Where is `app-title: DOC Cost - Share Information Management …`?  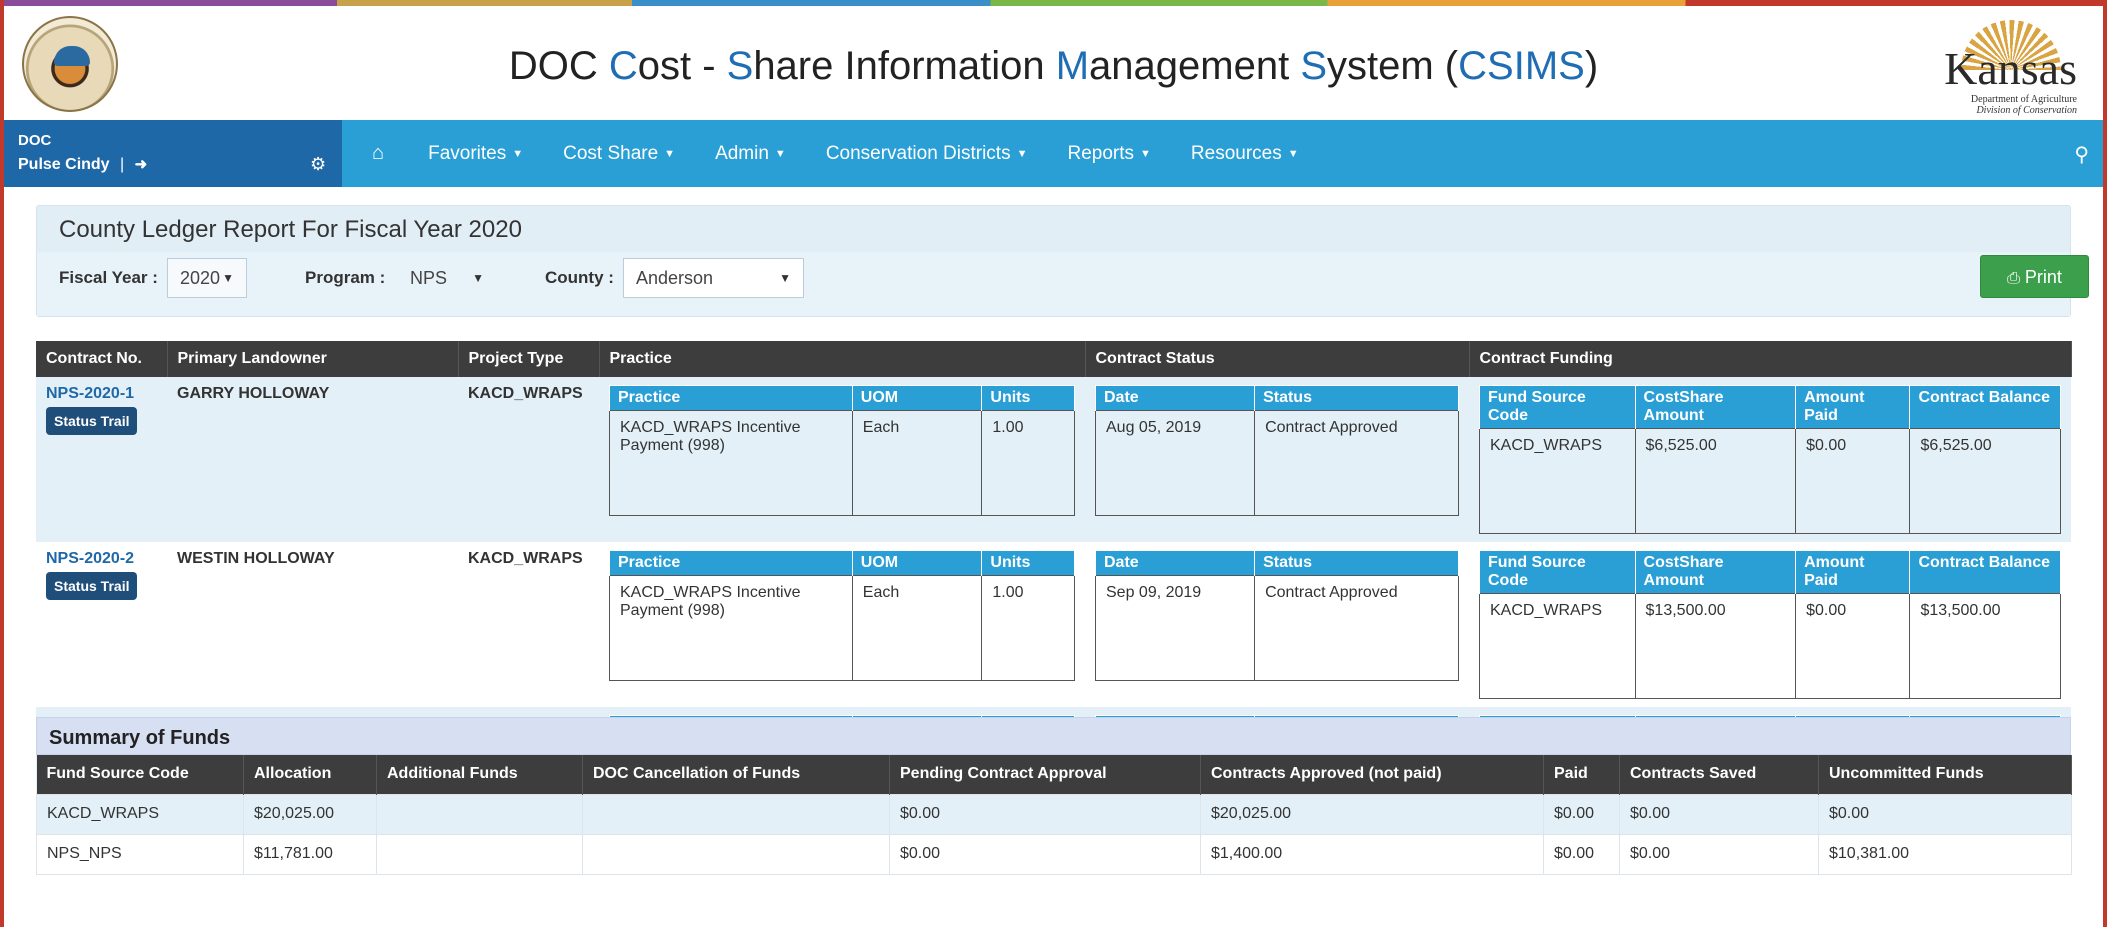
app-title: DOC Cost - Share Information Management … is located at coordinates (1053, 66).